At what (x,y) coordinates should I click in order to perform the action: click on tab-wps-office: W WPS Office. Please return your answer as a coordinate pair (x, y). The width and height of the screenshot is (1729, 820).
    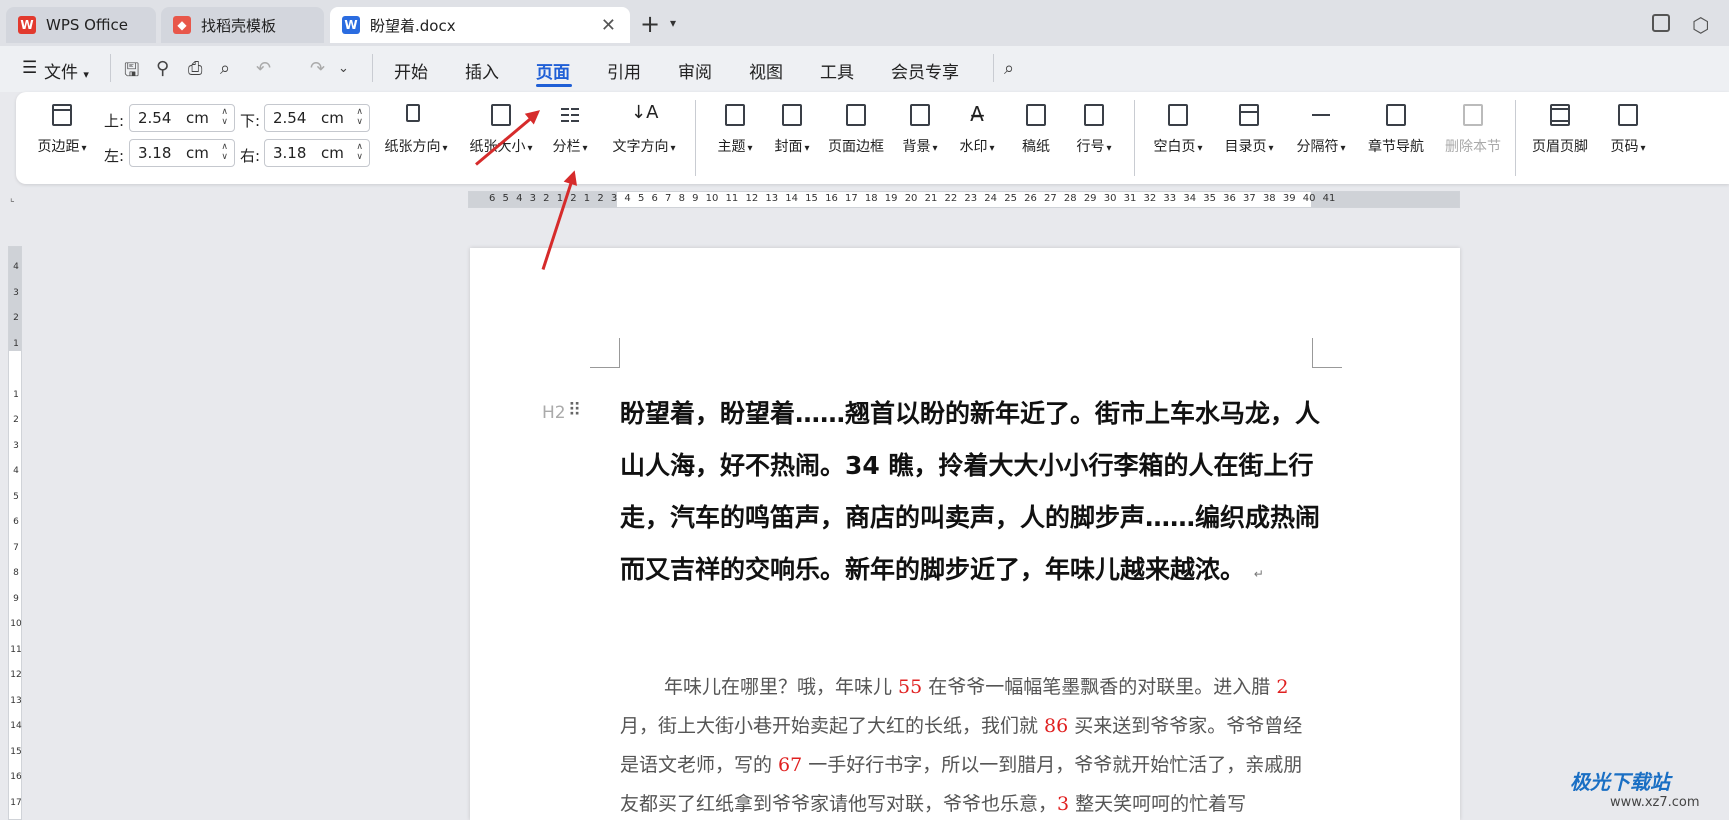
    Looking at the image, I should click on (81, 25).